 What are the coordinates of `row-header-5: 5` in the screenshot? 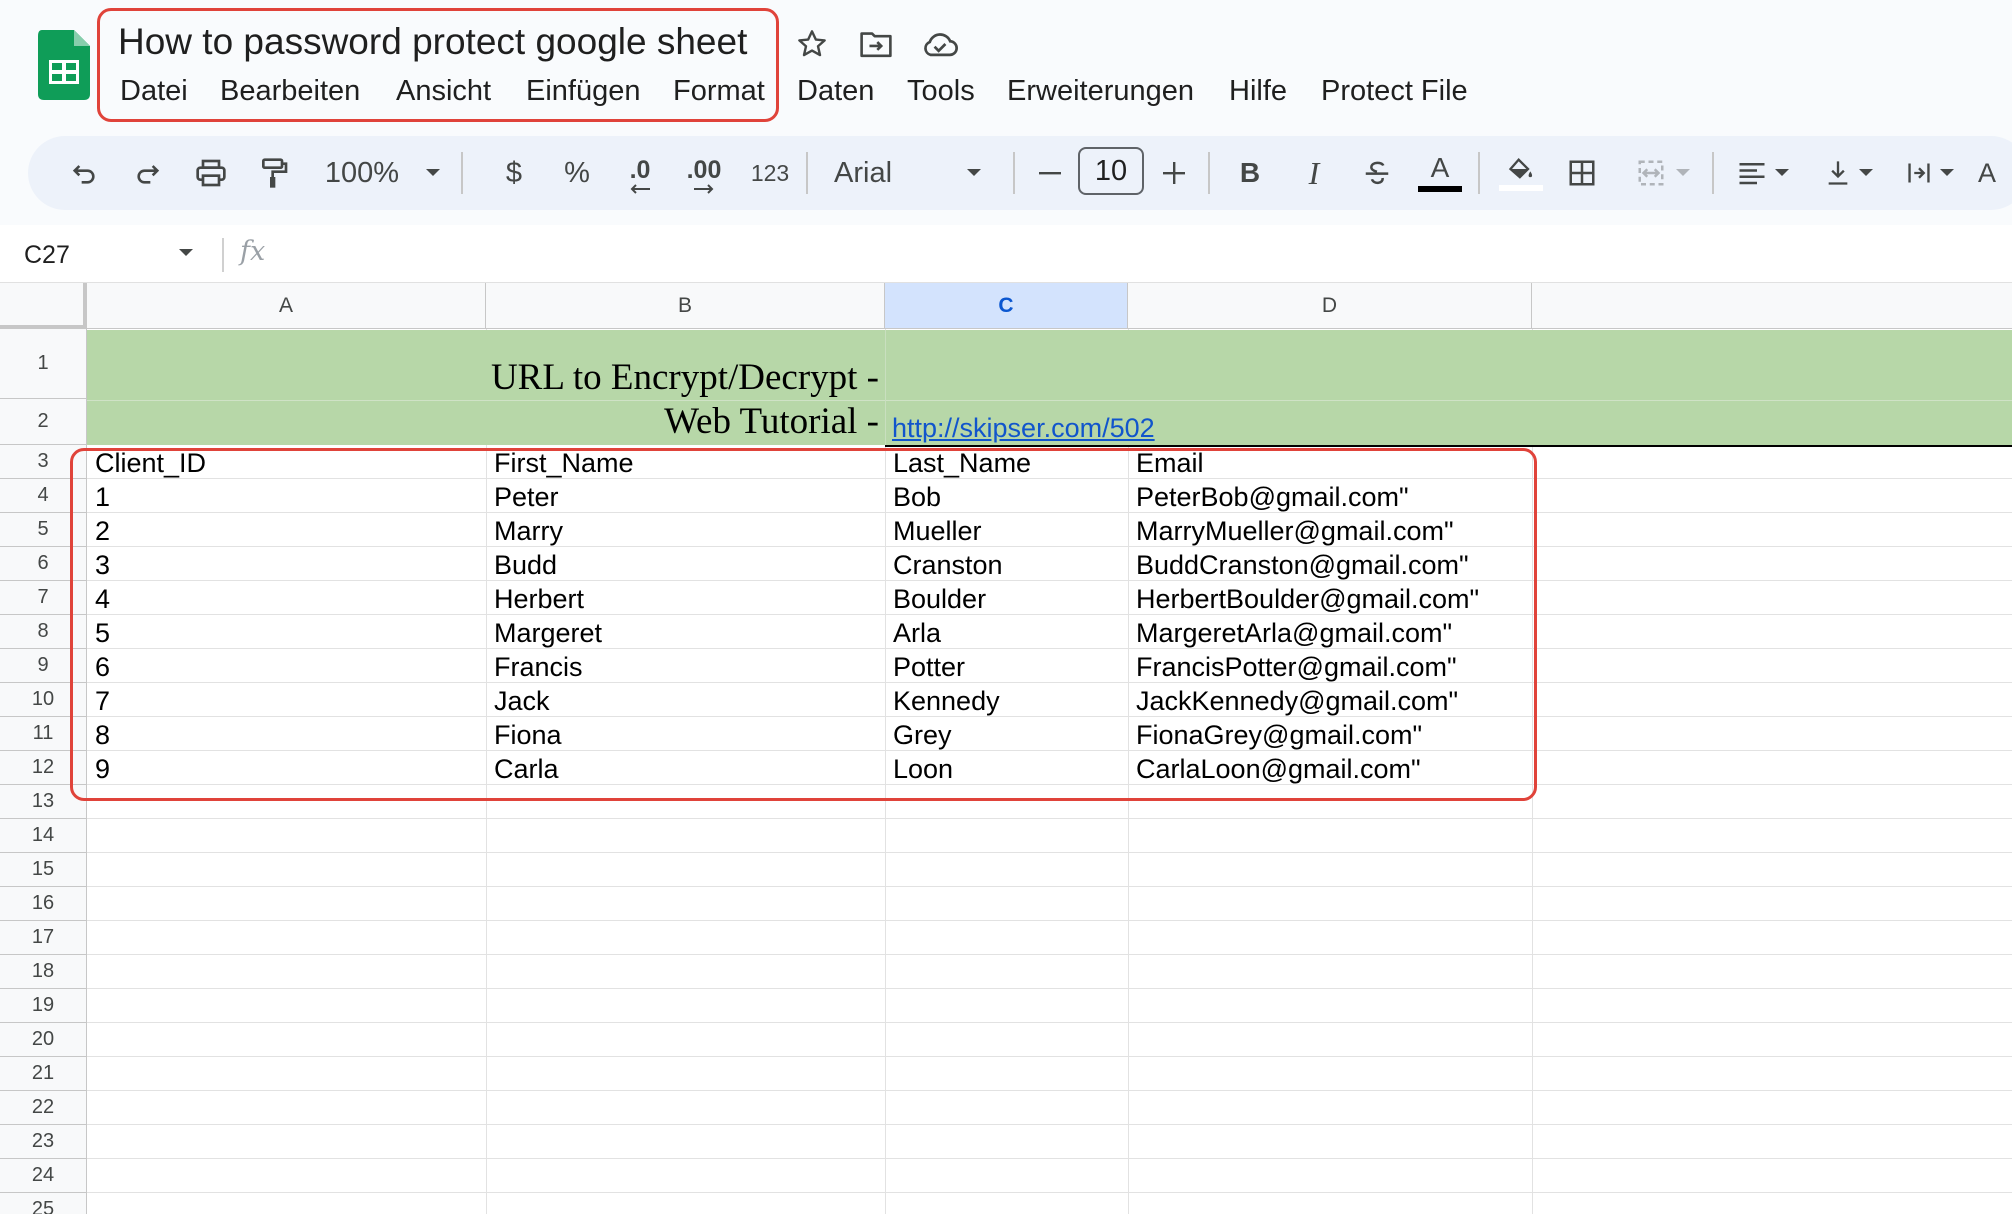 It's located at (43, 530).